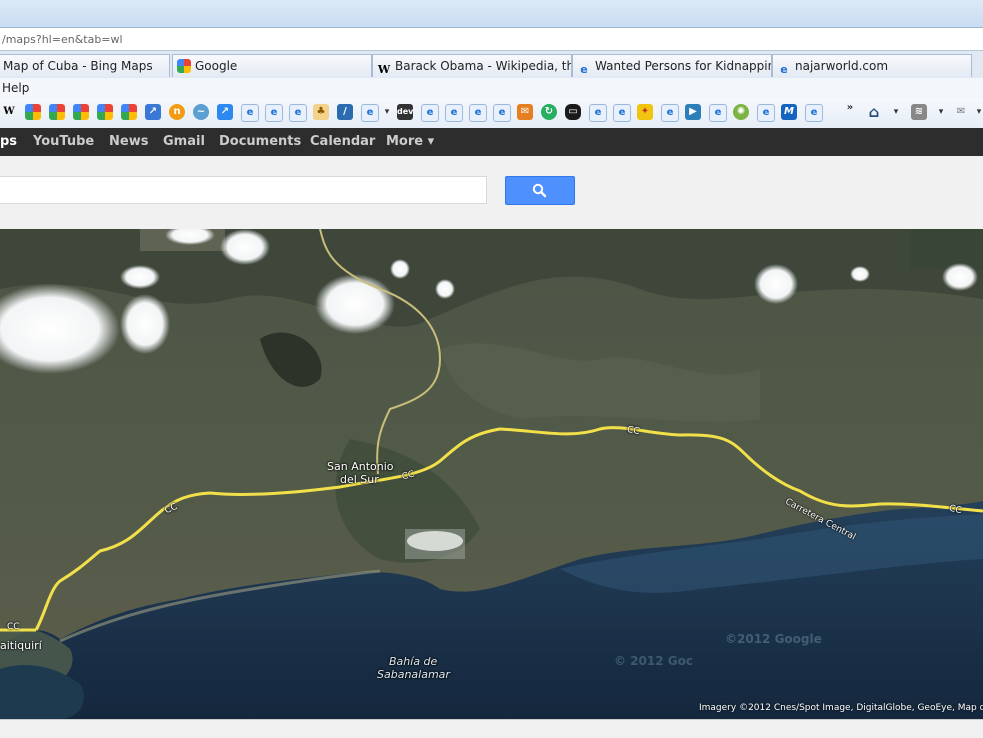 This screenshot has width=983, height=738. What do you see at coordinates (491, 193) in the screenshot?
I see `search-area` at bounding box center [491, 193].